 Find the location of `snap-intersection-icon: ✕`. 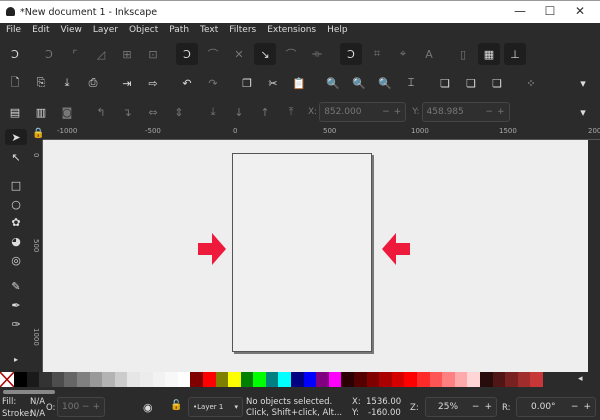

snap-intersection-icon: ✕ is located at coordinates (239, 54).